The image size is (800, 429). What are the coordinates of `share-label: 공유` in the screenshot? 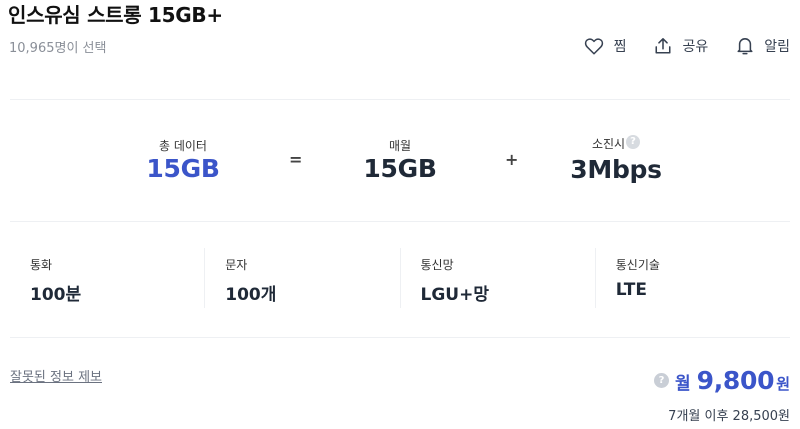 It's located at (695, 47).